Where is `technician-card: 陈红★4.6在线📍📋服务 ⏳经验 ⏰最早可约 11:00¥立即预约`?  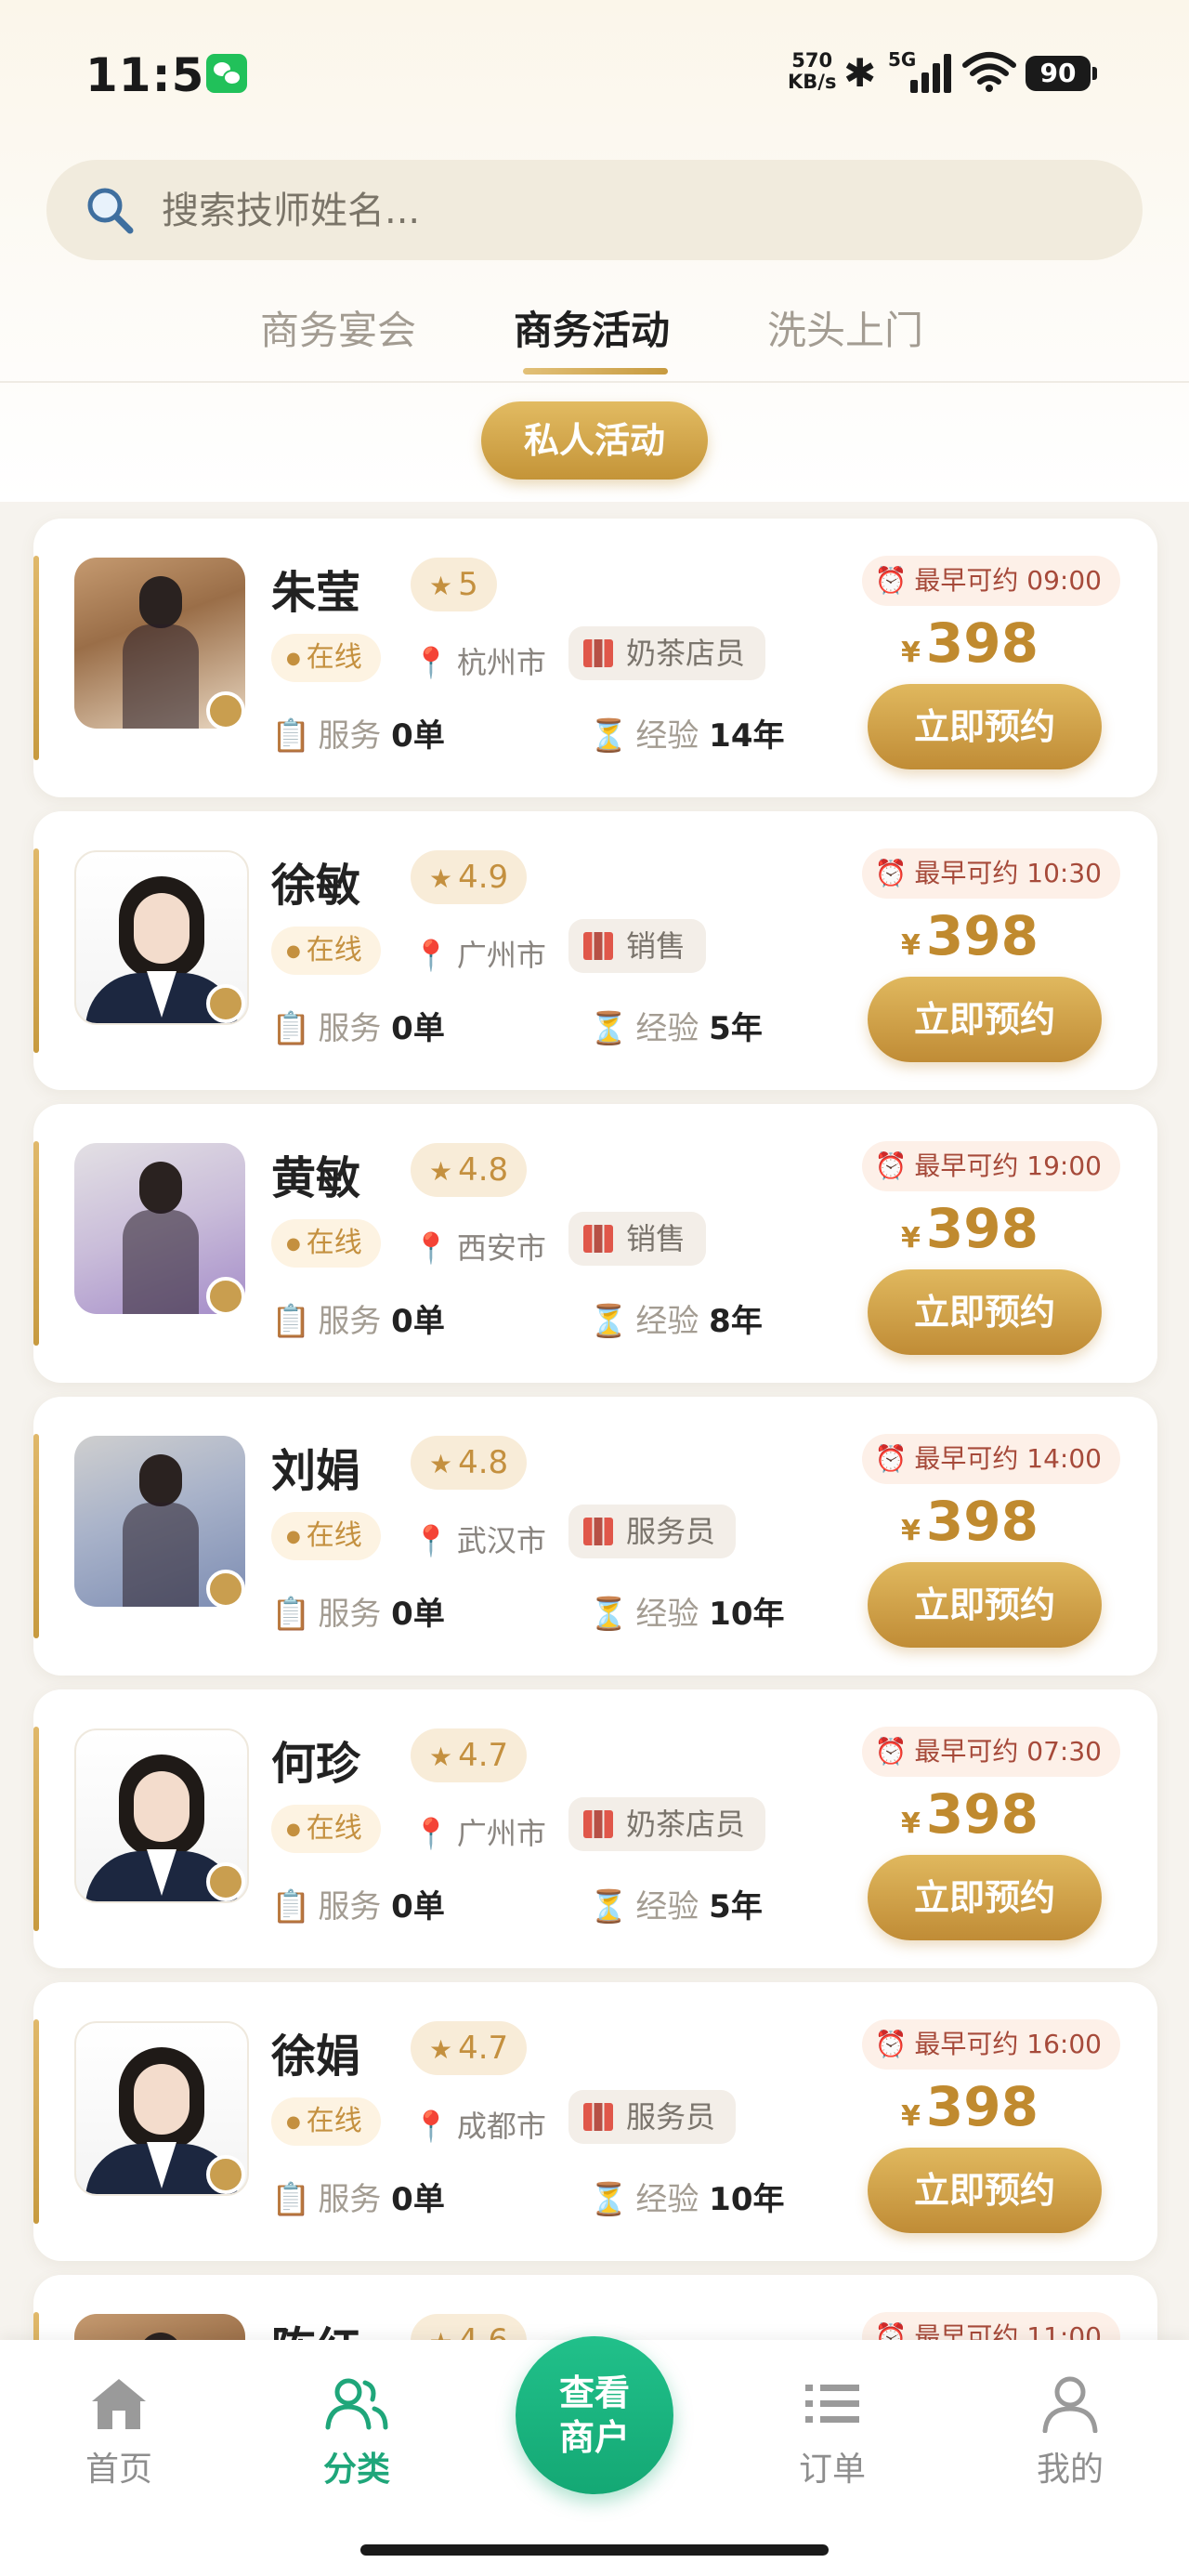
technician-card: 陈红★4.6在线📍📋服务 ⏳经验 ⏰最早可约 11:00¥立即预约 is located at coordinates (595, 2308).